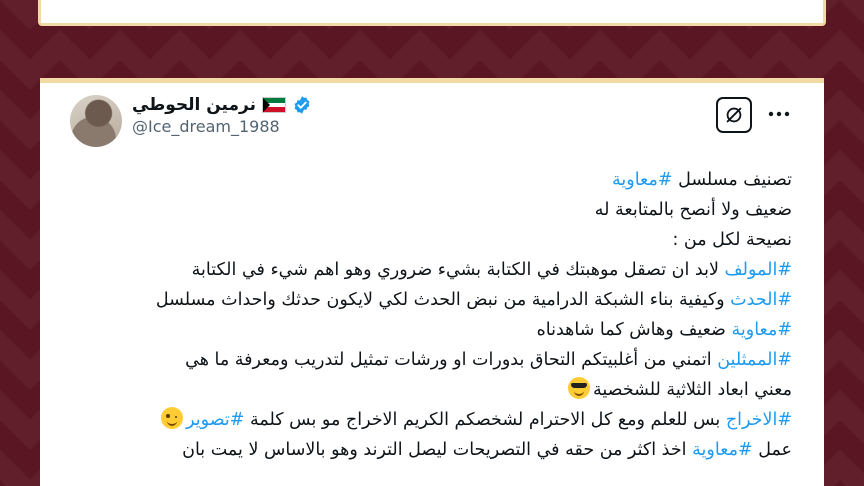 The image size is (864, 486). Describe the element at coordinates (273, 105) in the screenshot. I see `kuwait-flag-icon` at that location.